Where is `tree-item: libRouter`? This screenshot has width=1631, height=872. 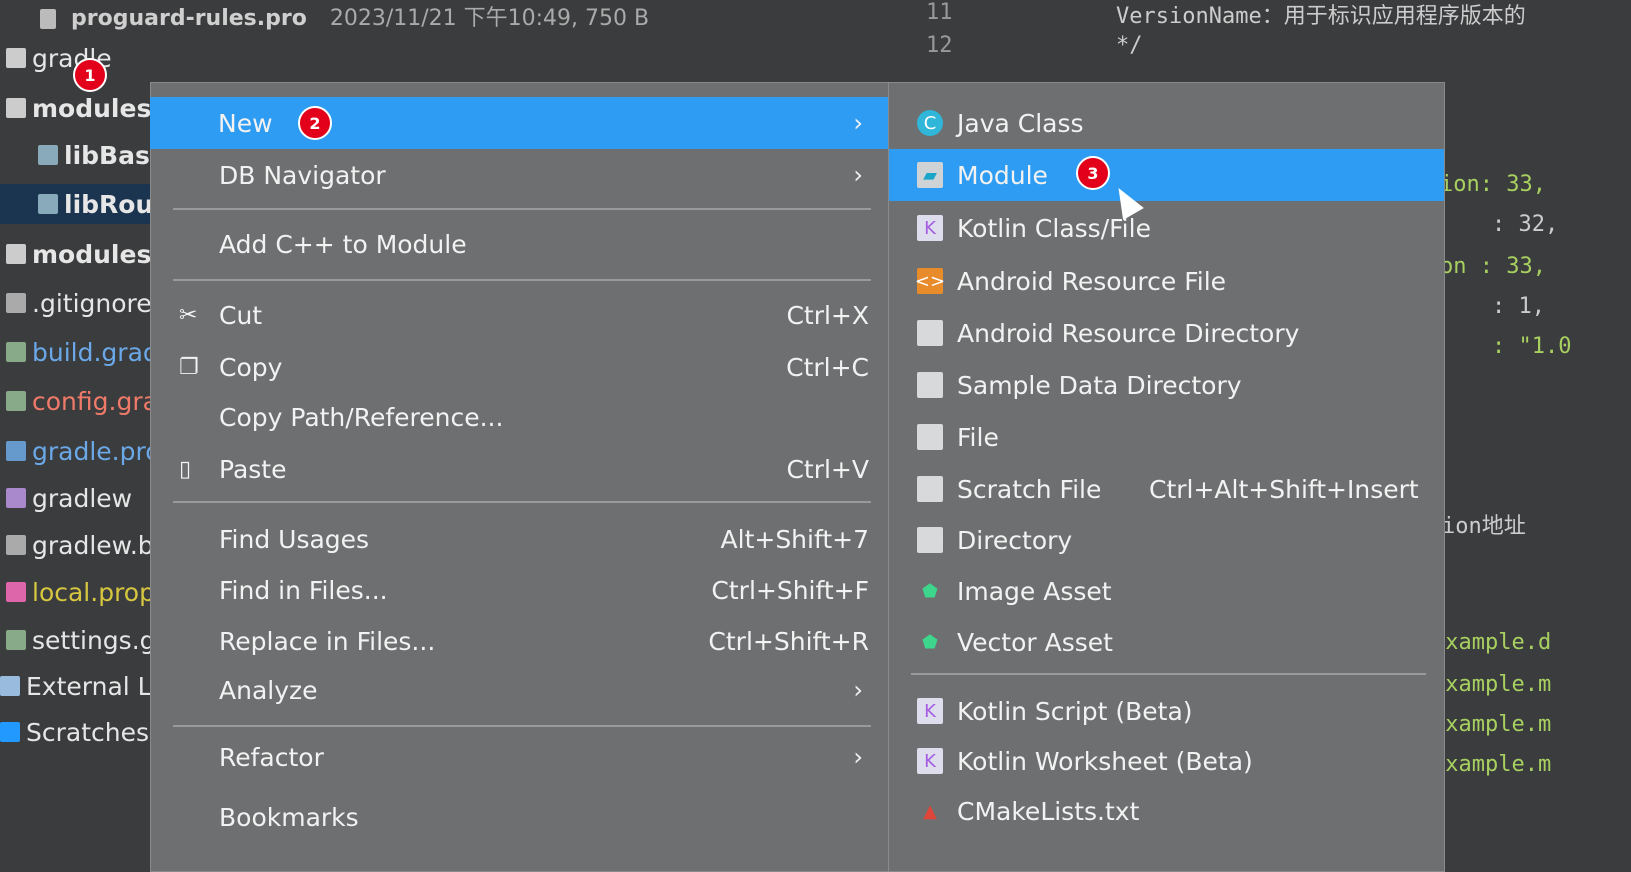 tree-item: libRouter is located at coordinates (80, 204).